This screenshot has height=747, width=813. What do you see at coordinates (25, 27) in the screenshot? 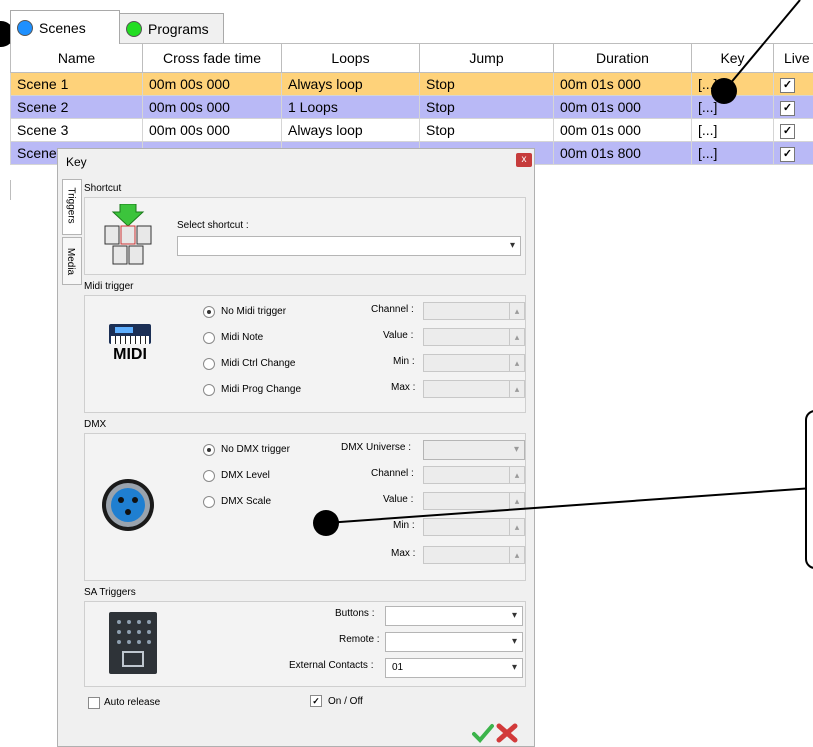
I see `blue-dot-icon` at bounding box center [25, 27].